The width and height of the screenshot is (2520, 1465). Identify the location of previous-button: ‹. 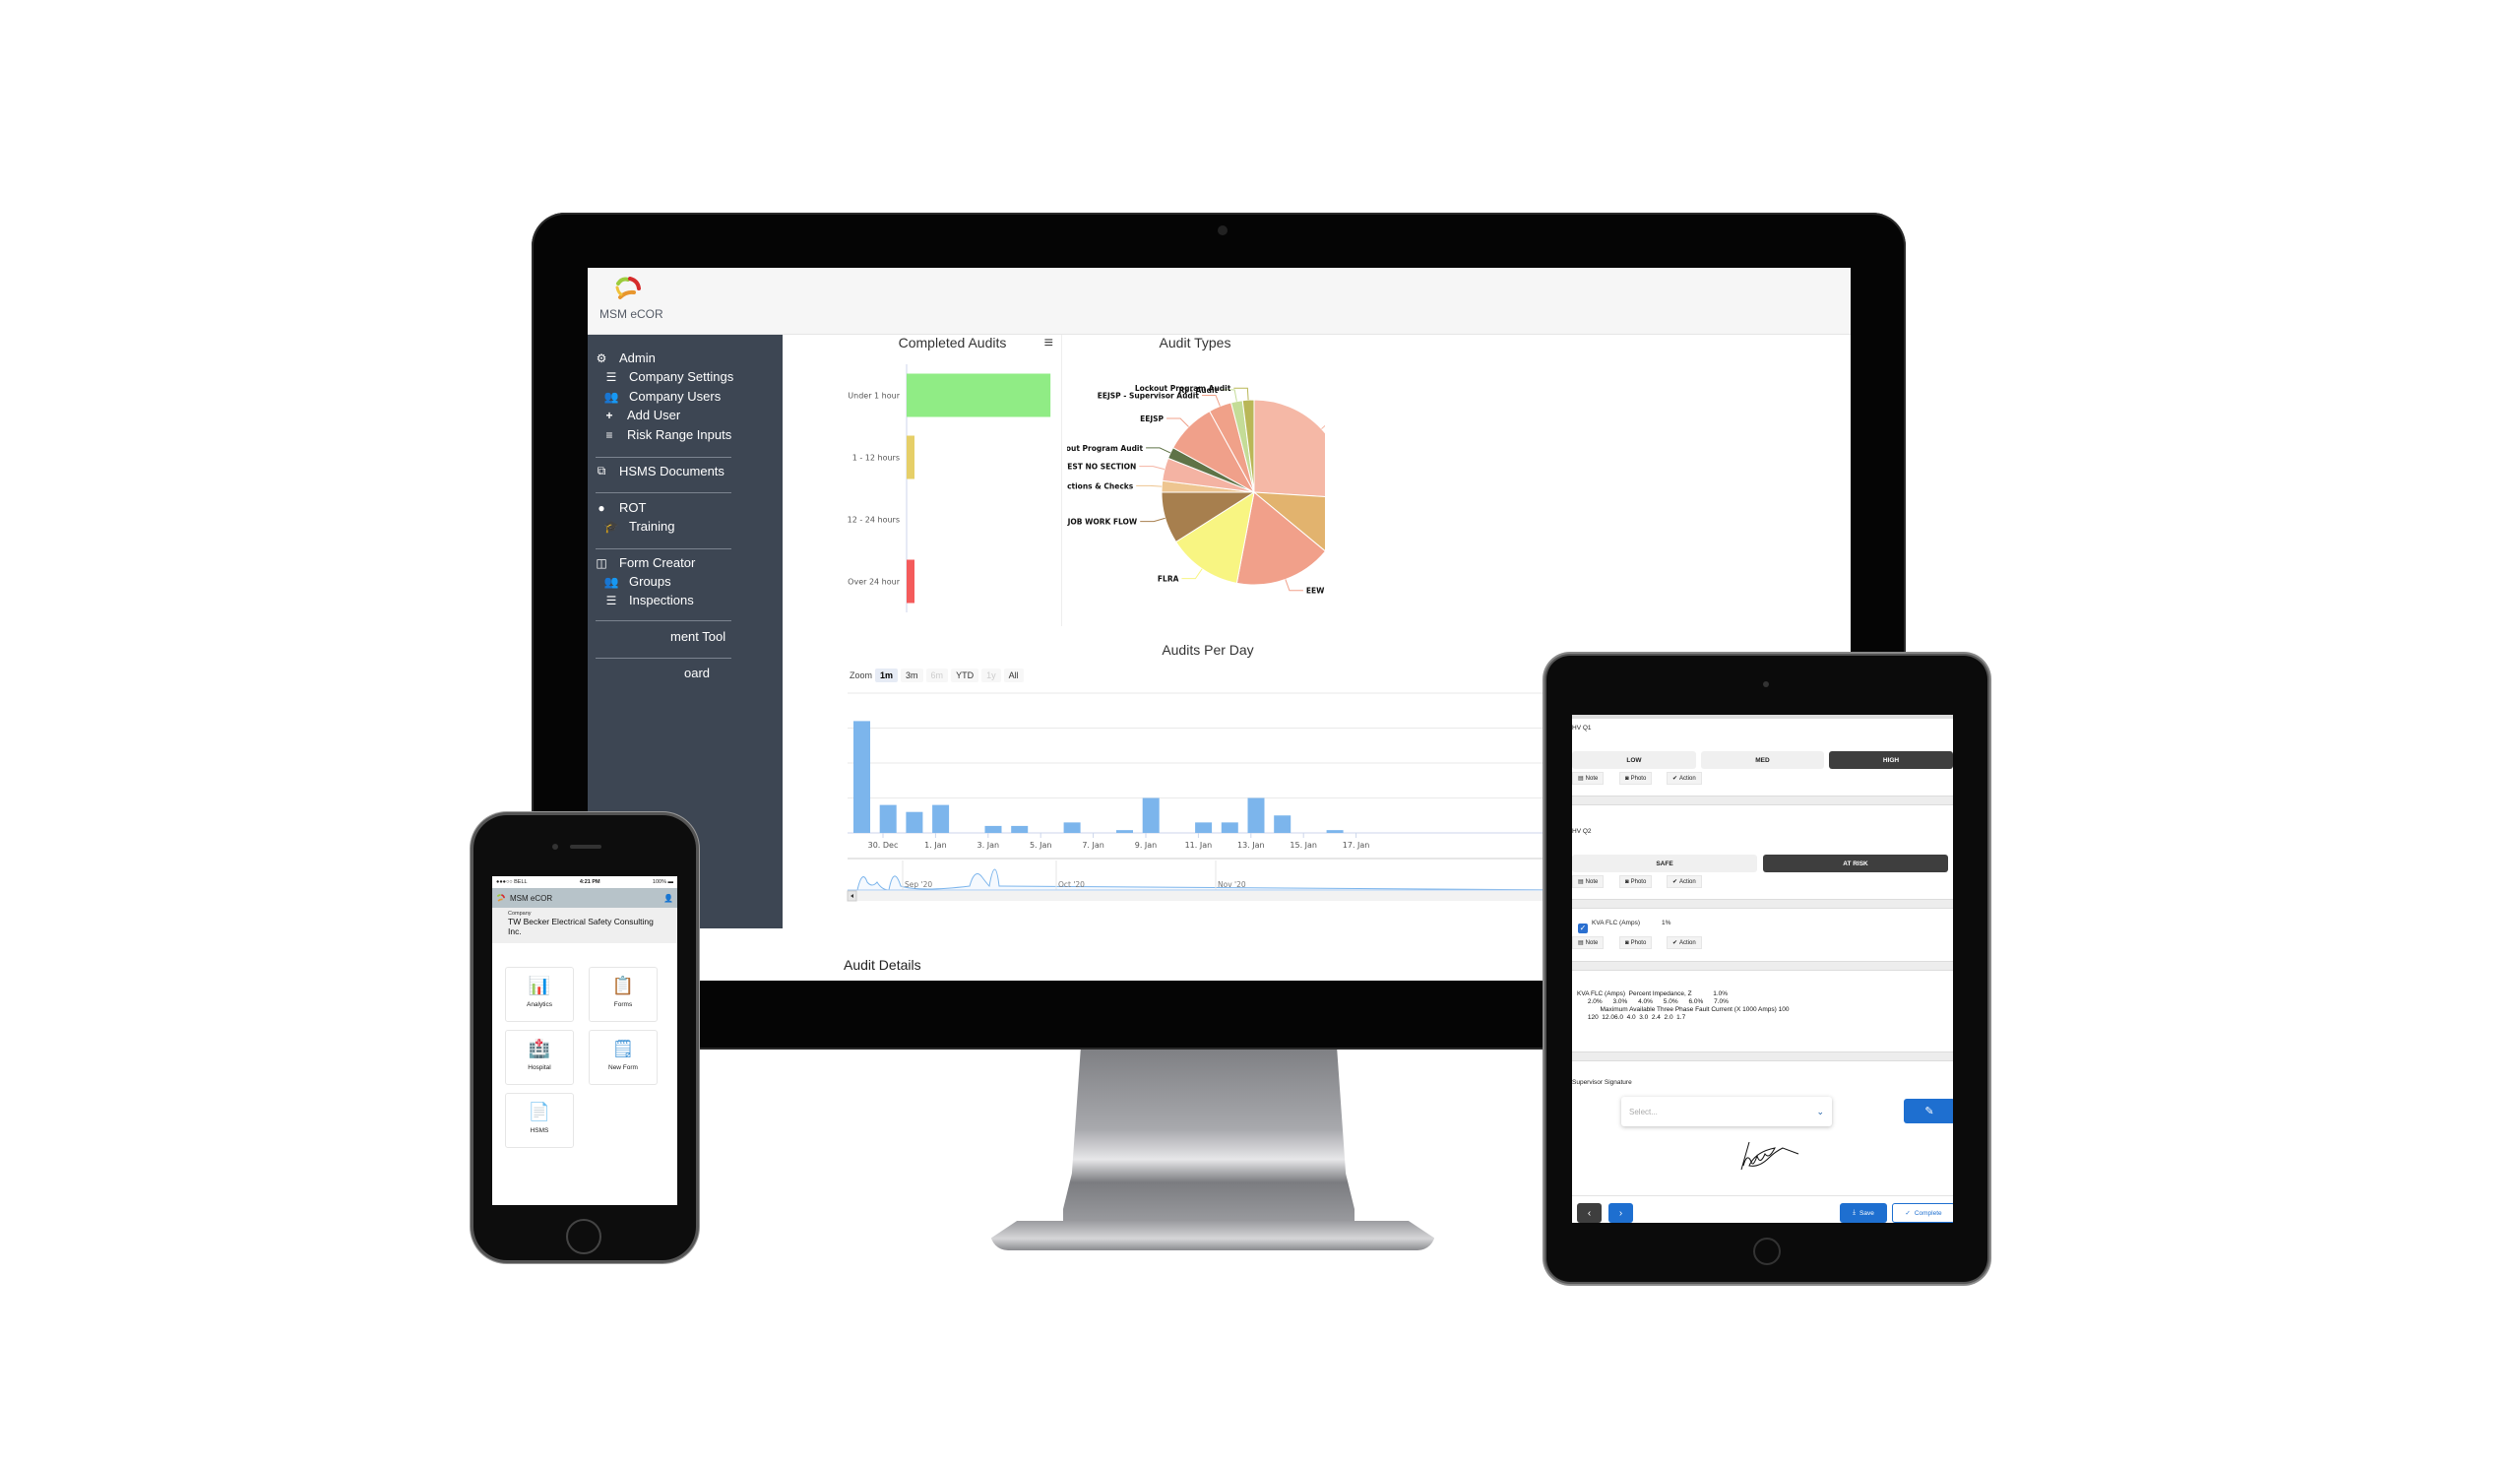
(1589, 1213).